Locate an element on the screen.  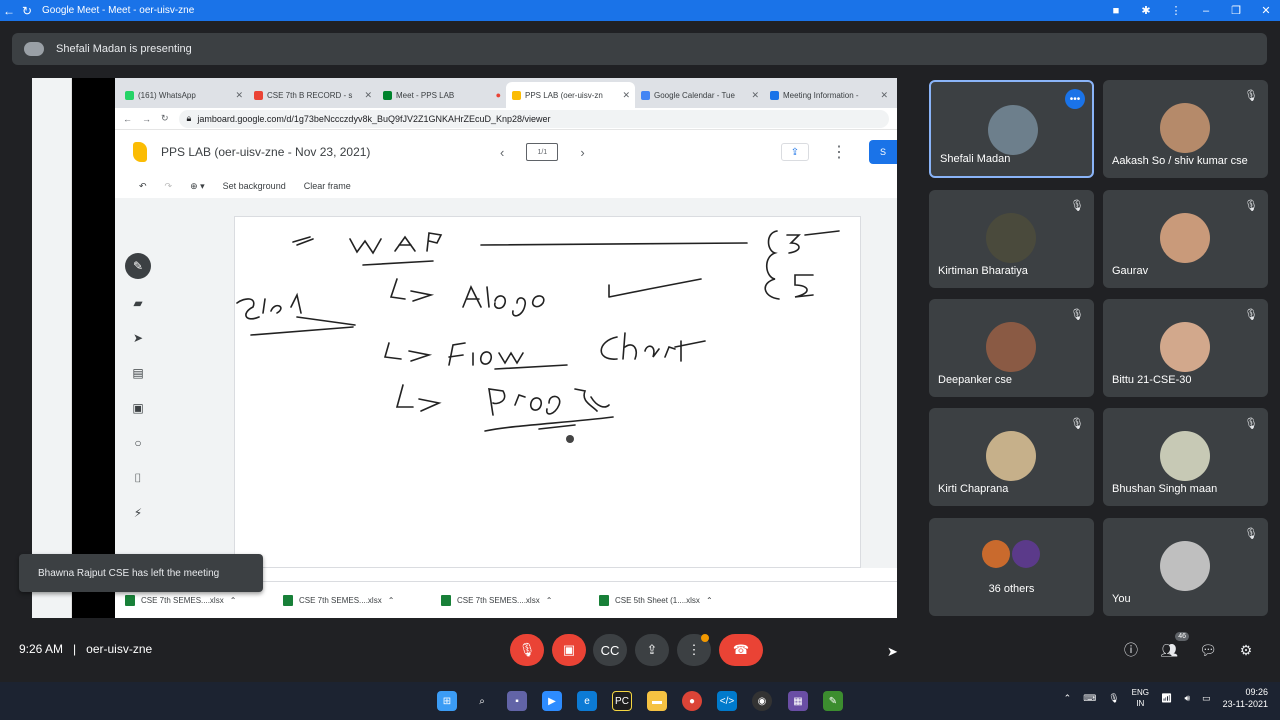
info-icon: ⓘ is located at coordinates (1131, 650).